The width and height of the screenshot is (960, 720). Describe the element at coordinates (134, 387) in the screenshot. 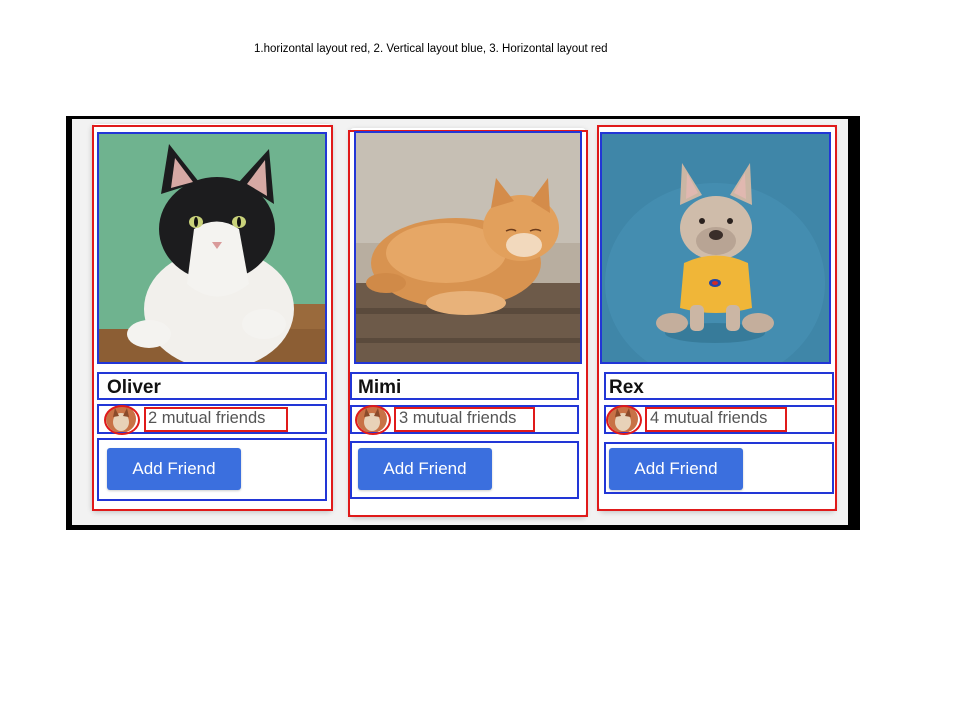

I see `friend-name: Oliver` at that location.